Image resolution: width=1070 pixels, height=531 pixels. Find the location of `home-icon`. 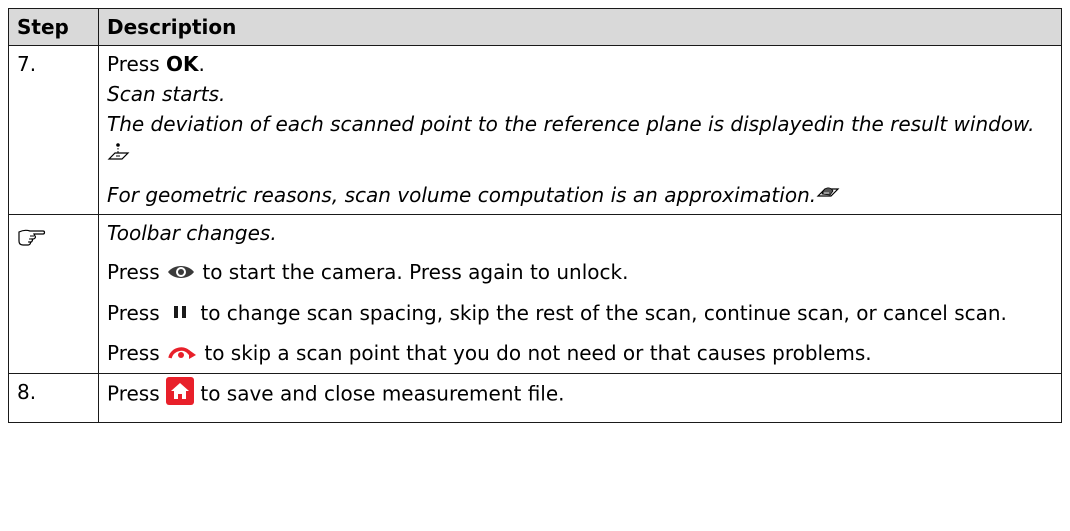

home-icon is located at coordinates (180, 394).